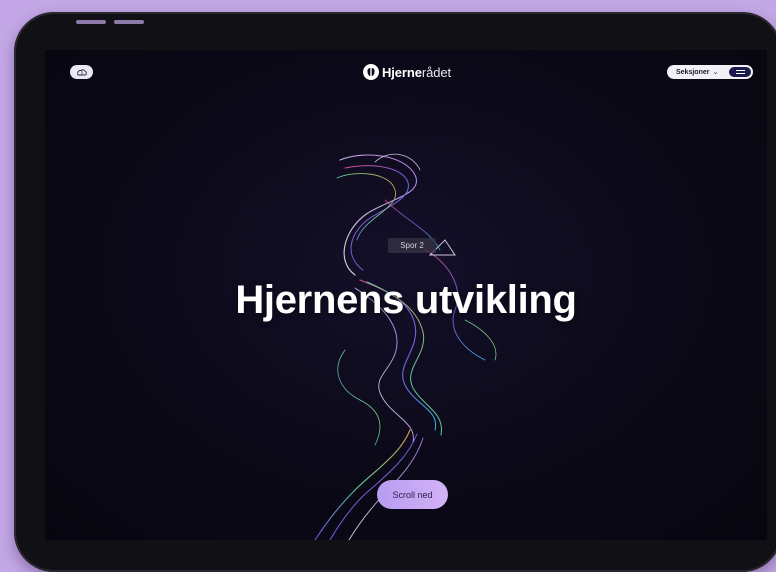 The image size is (776, 572). I want to click on brain-icon, so click(81, 71).